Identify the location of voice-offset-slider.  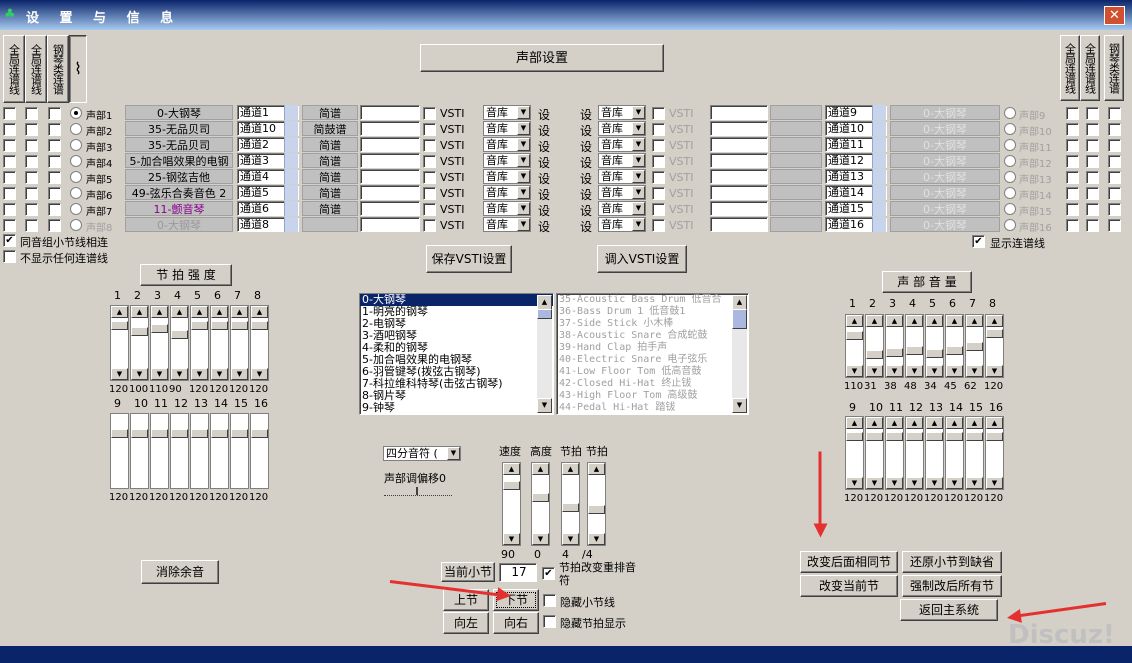
(418, 491).